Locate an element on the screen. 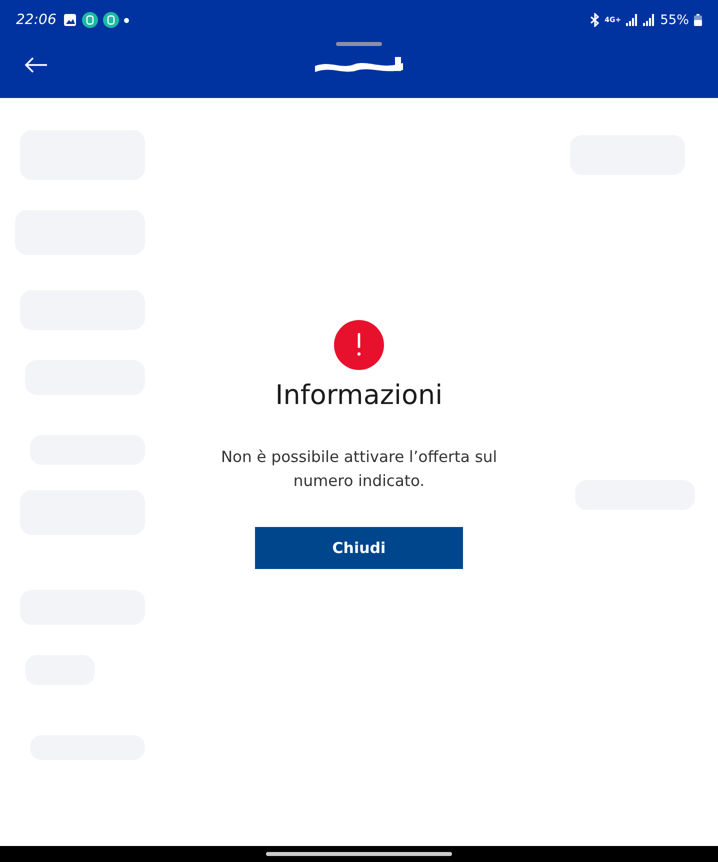  dot-icon is located at coordinates (127, 20).